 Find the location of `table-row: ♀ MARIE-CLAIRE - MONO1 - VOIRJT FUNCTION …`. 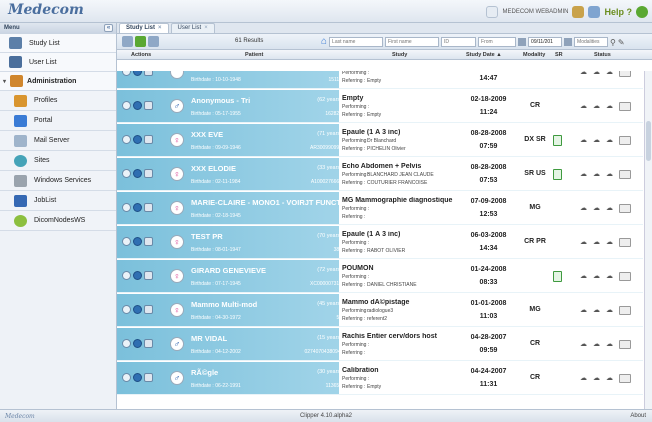

table-row: ♀ MARIE-CLAIRE - MONO1 - VOIRJT FUNCTION … is located at coordinates (380, 208).